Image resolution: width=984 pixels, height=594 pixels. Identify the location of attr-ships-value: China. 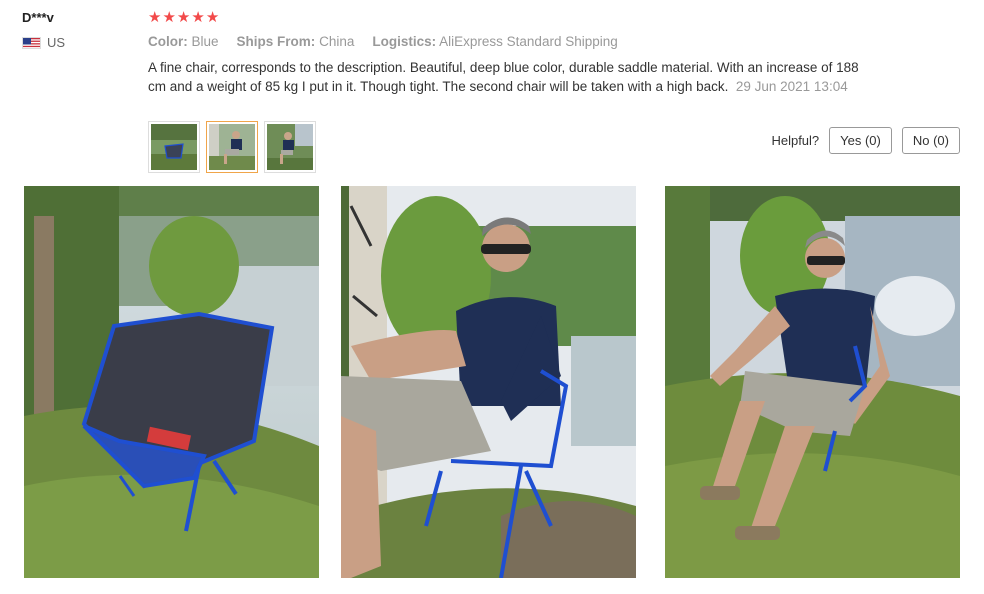
(337, 41).